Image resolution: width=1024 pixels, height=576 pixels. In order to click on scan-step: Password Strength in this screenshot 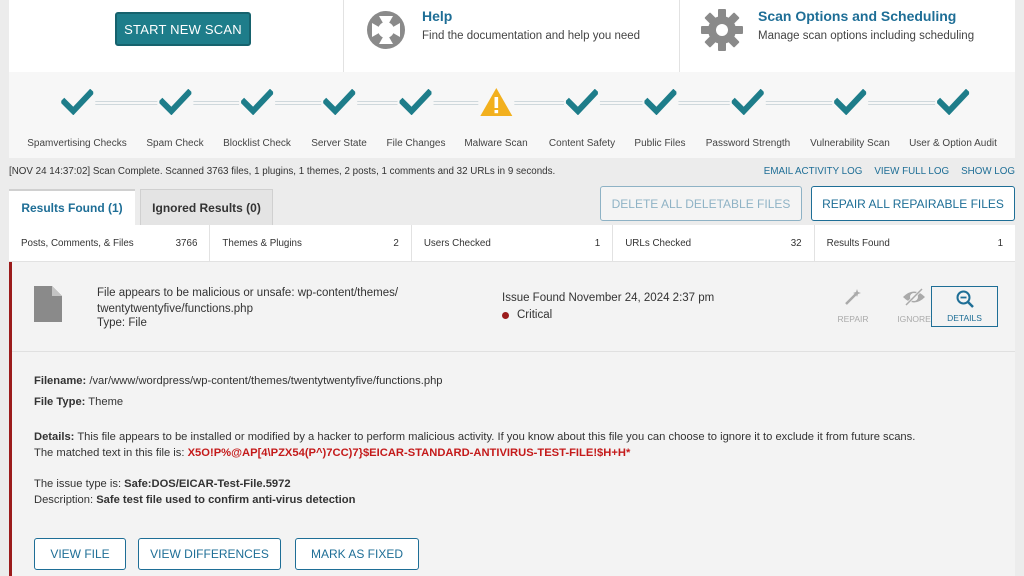, I will do `click(748, 116)`.